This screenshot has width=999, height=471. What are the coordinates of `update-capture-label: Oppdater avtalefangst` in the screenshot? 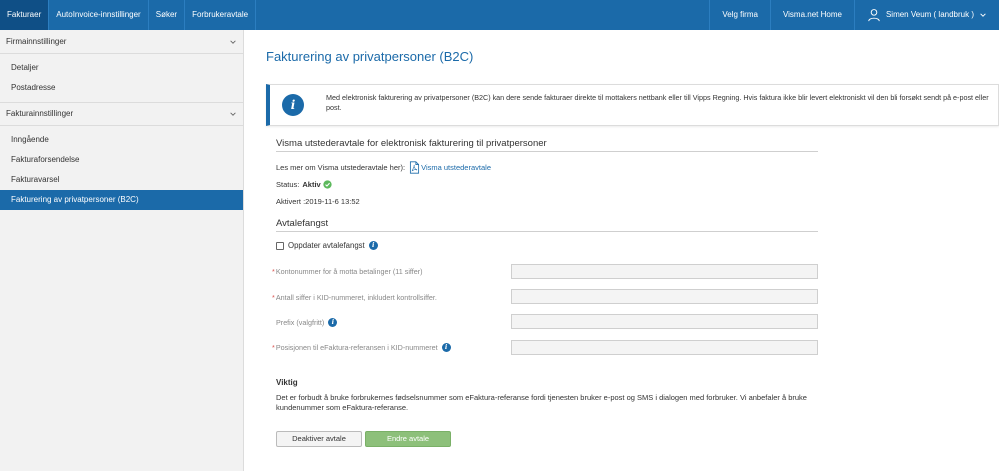 It's located at (326, 245).